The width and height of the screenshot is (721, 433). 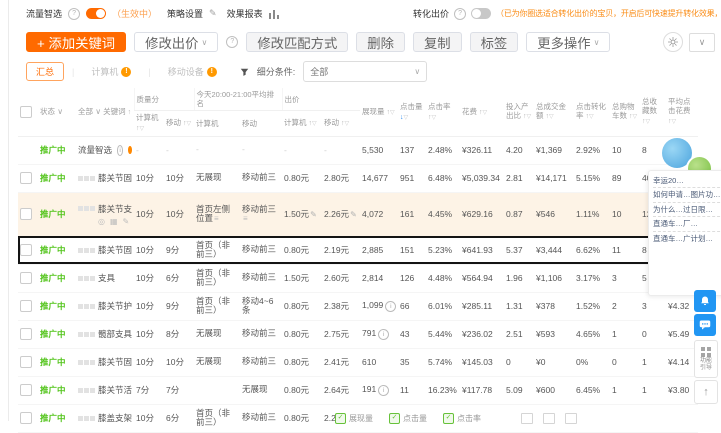 I want to click on keyword-text: 膝关节固定支具, so click(x=115, y=250).